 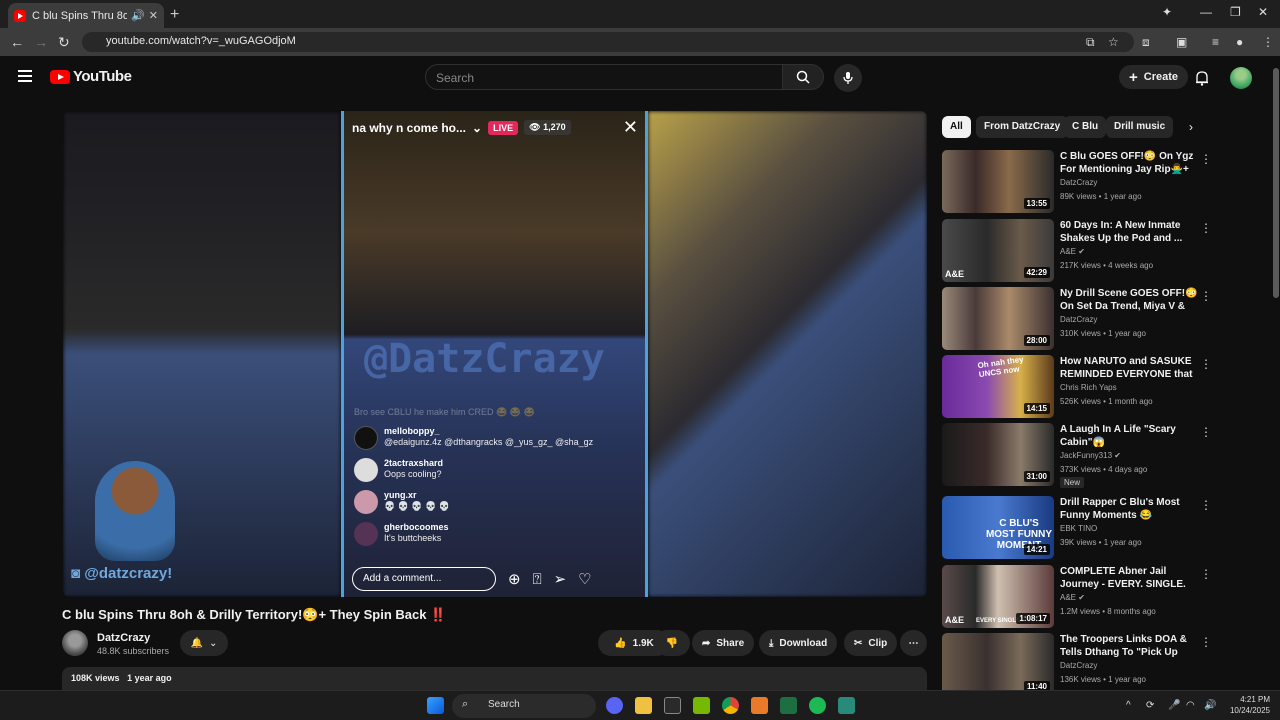 I want to click on video-thumbnail: 13:55, so click(x=998, y=181).